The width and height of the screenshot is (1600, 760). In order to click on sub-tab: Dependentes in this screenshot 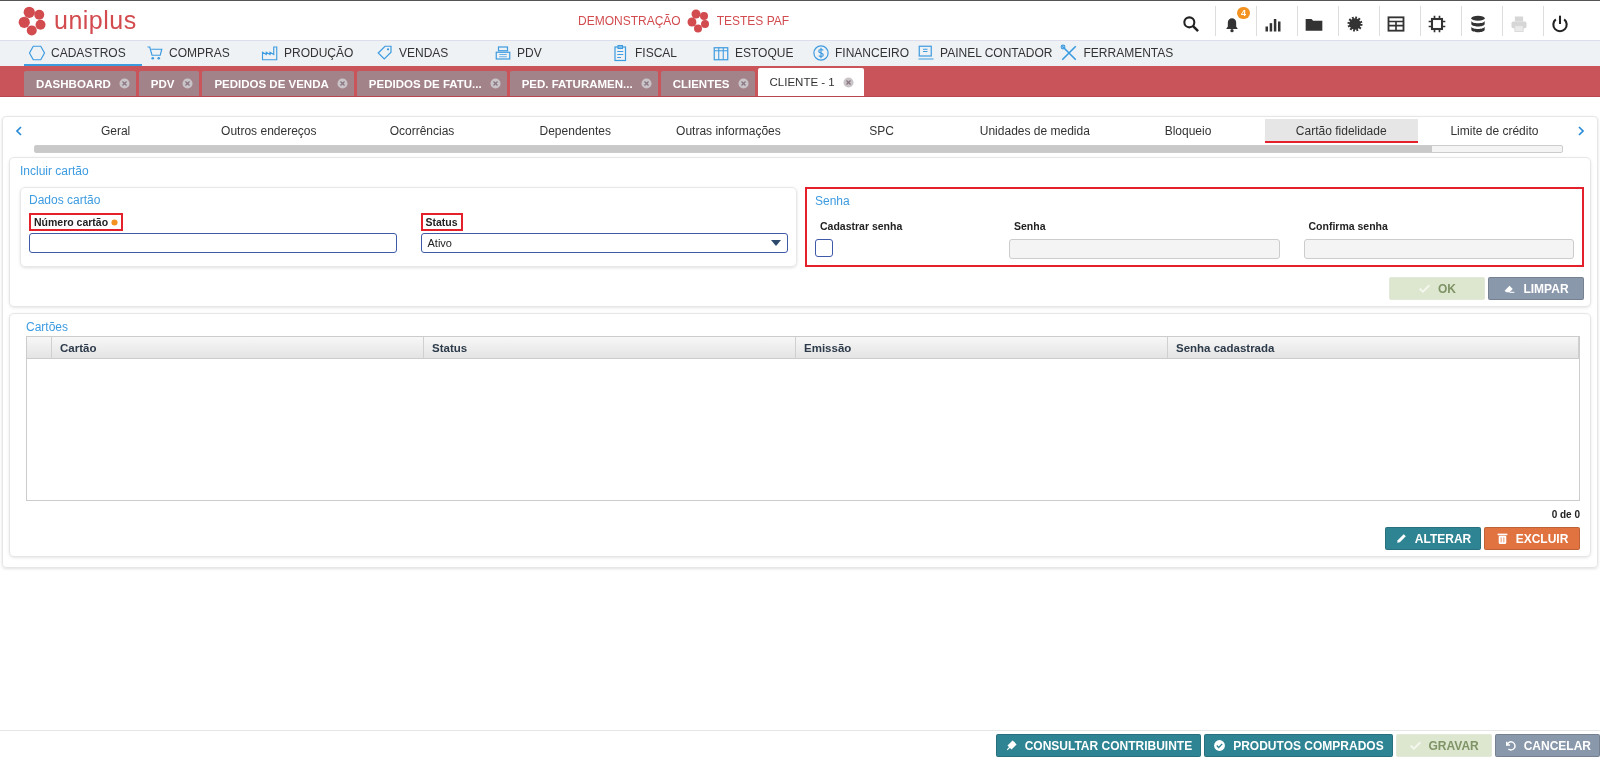, I will do `click(575, 131)`.